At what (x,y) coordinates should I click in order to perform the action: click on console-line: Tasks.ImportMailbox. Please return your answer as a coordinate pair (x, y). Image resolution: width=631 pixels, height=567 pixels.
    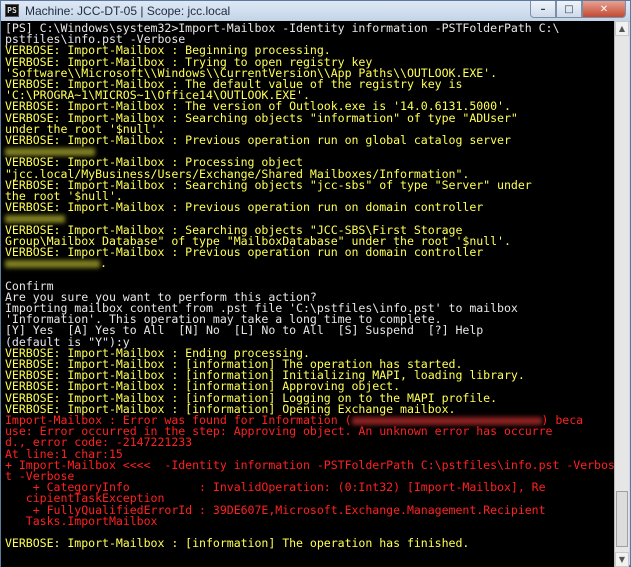
    Looking at the image, I should click on (81, 520).